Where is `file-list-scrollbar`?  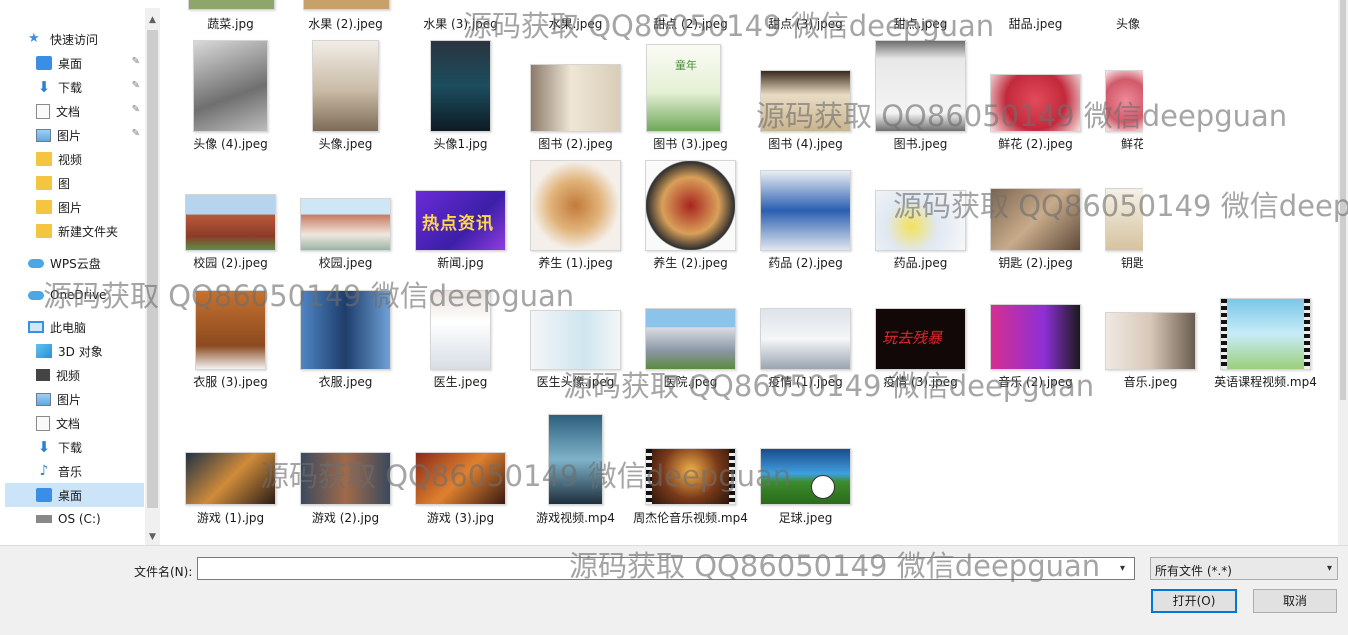
file-list-scrollbar is located at coordinates (1343, 272).